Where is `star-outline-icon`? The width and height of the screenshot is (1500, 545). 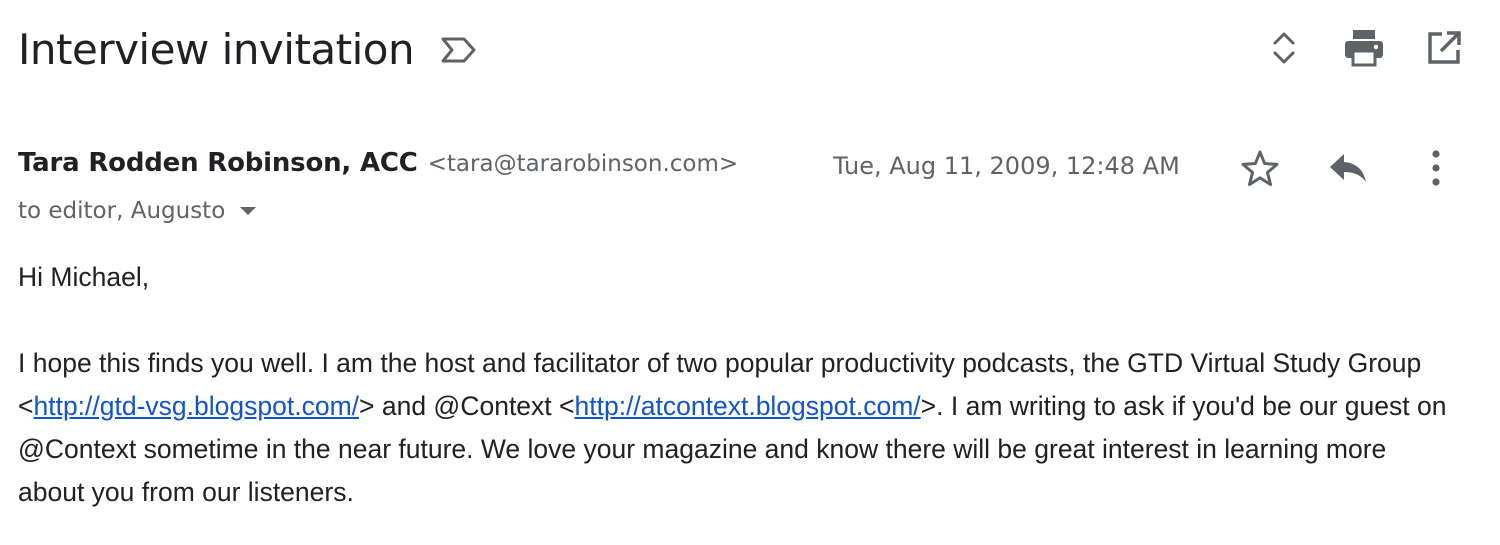 star-outline-icon is located at coordinates (1260, 170).